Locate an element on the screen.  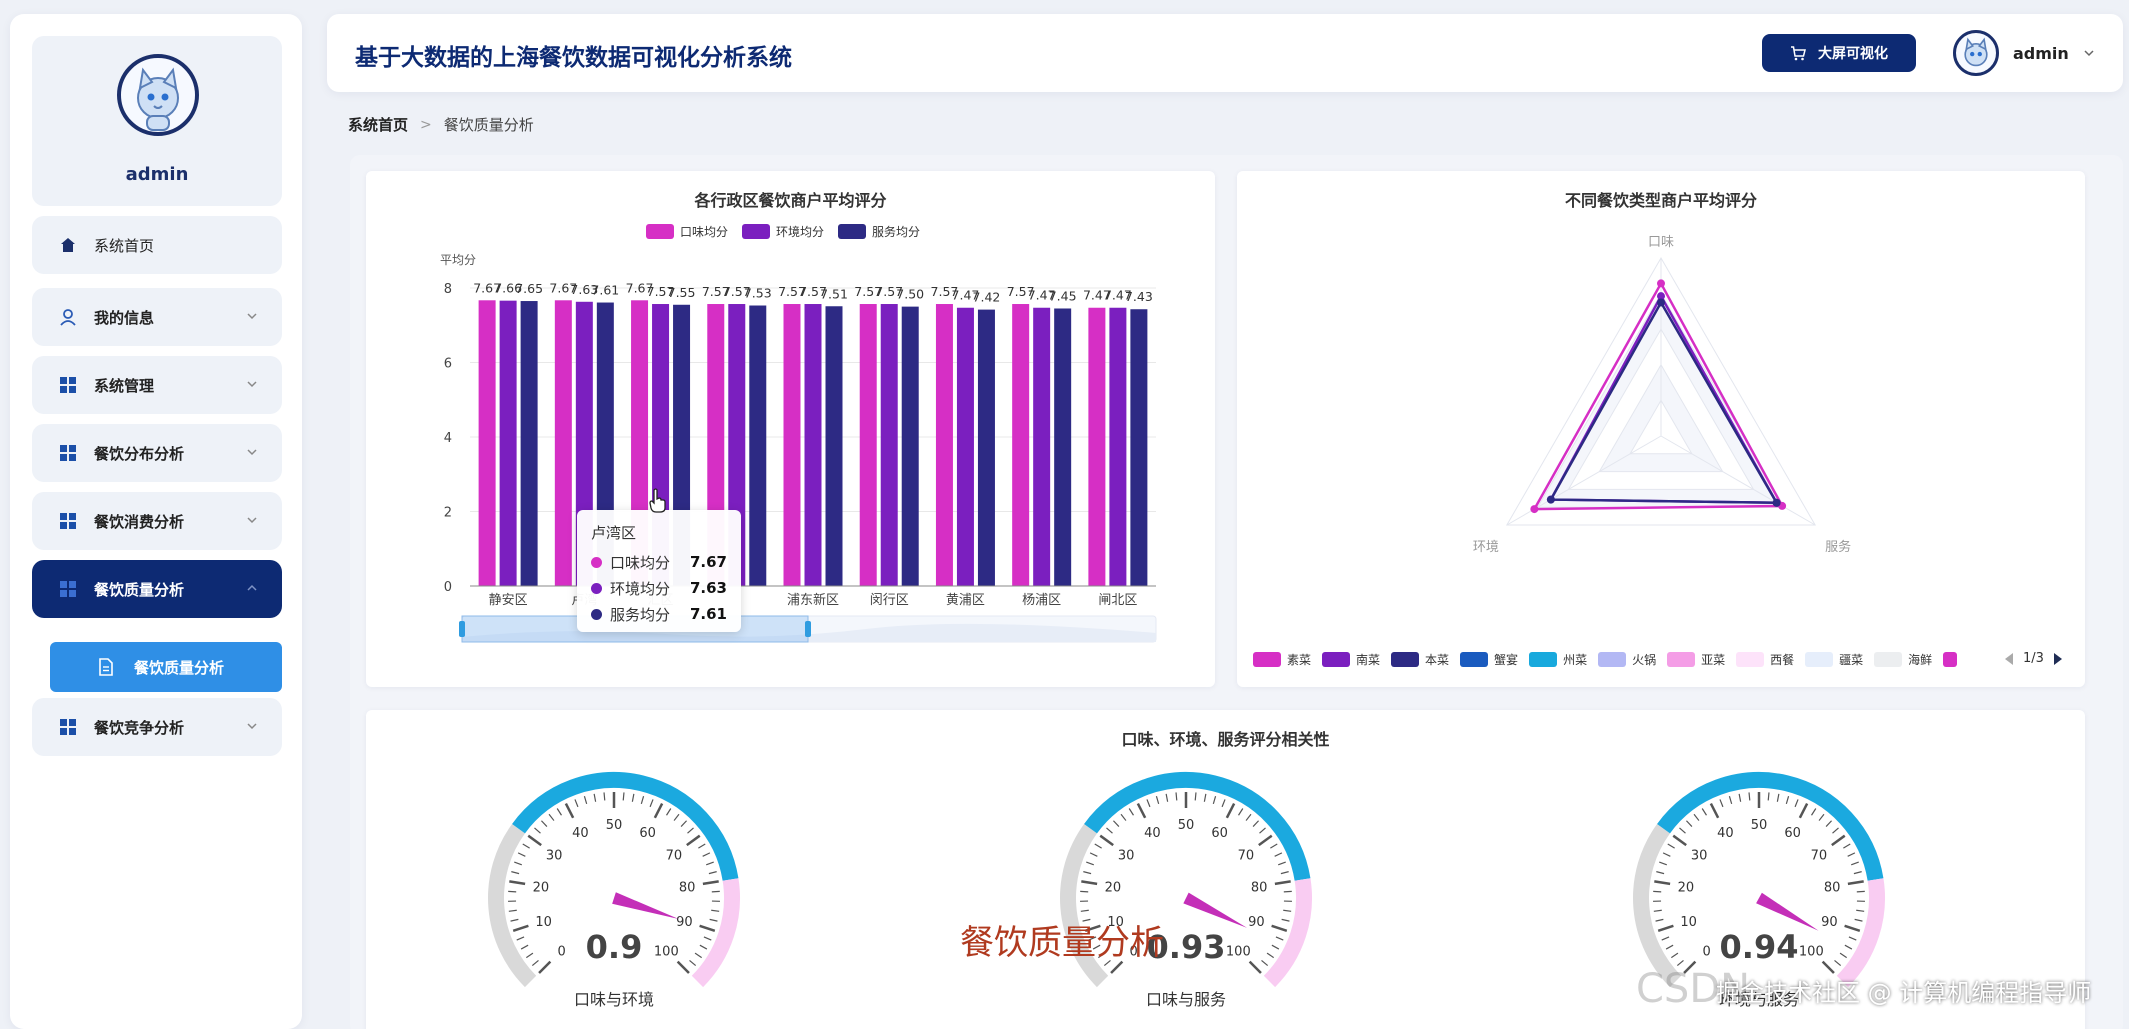
sidebar-item-system-admin: 系统管理 is located at coordinates (157, 385).